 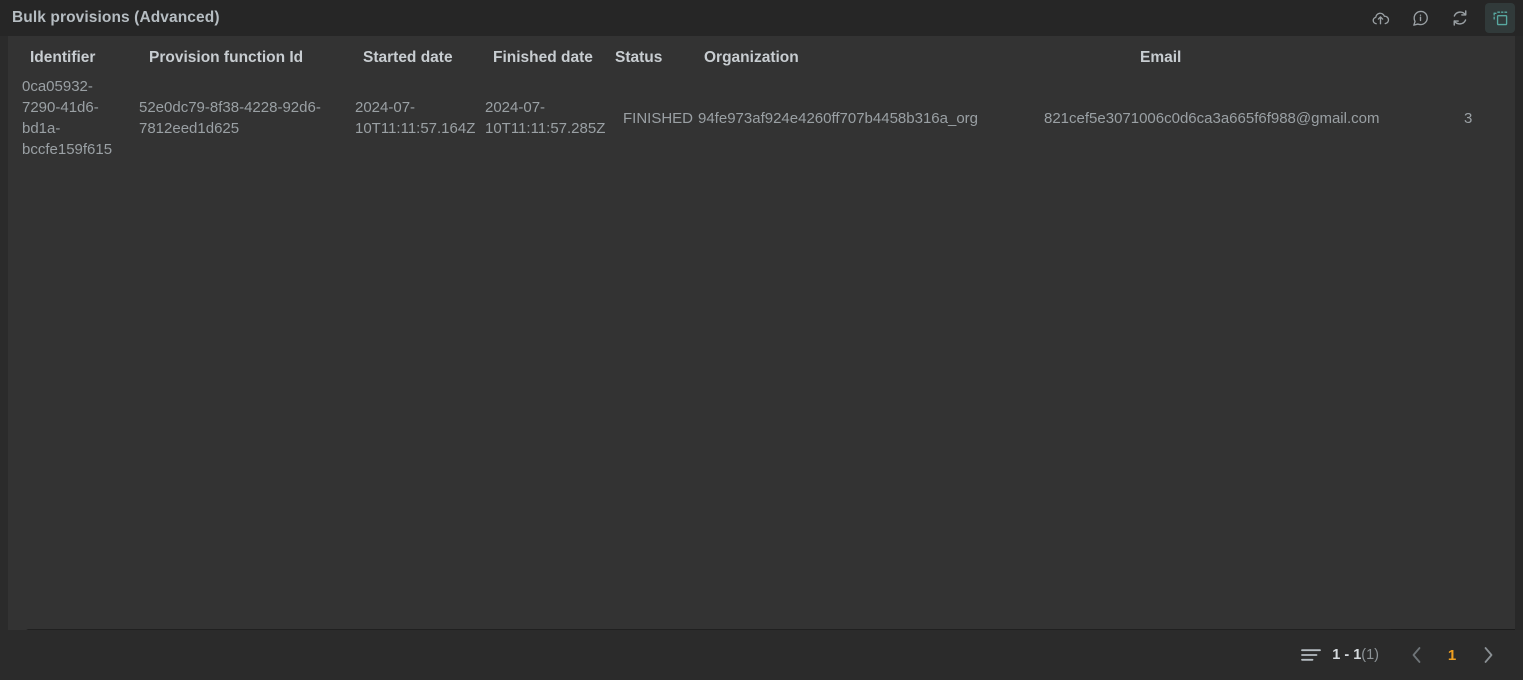 I want to click on column-header-provision-function-id: Provision function Id, so click(x=239, y=58).